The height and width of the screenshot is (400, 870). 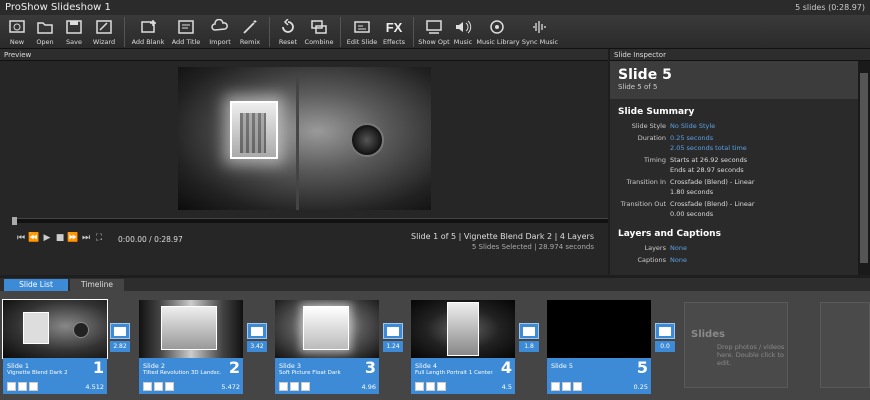 What do you see at coordinates (36, 285) in the screenshot?
I see `tab-slide-list: Slide List` at bounding box center [36, 285].